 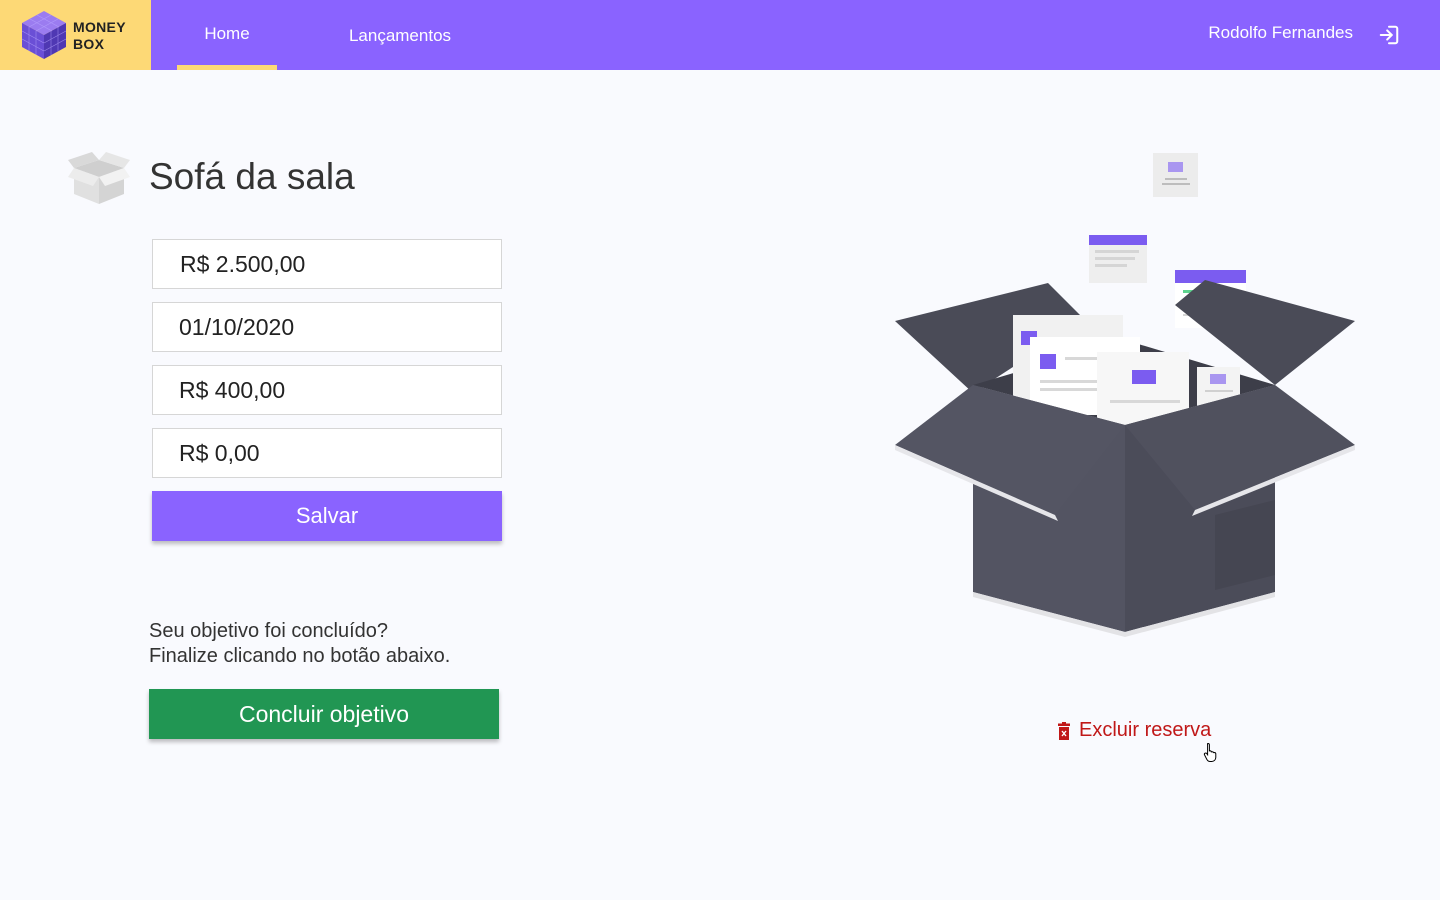 What do you see at coordinates (327, 453) in the screenshot?
I see `saved-amount-input` at bounding box center [327, 453].